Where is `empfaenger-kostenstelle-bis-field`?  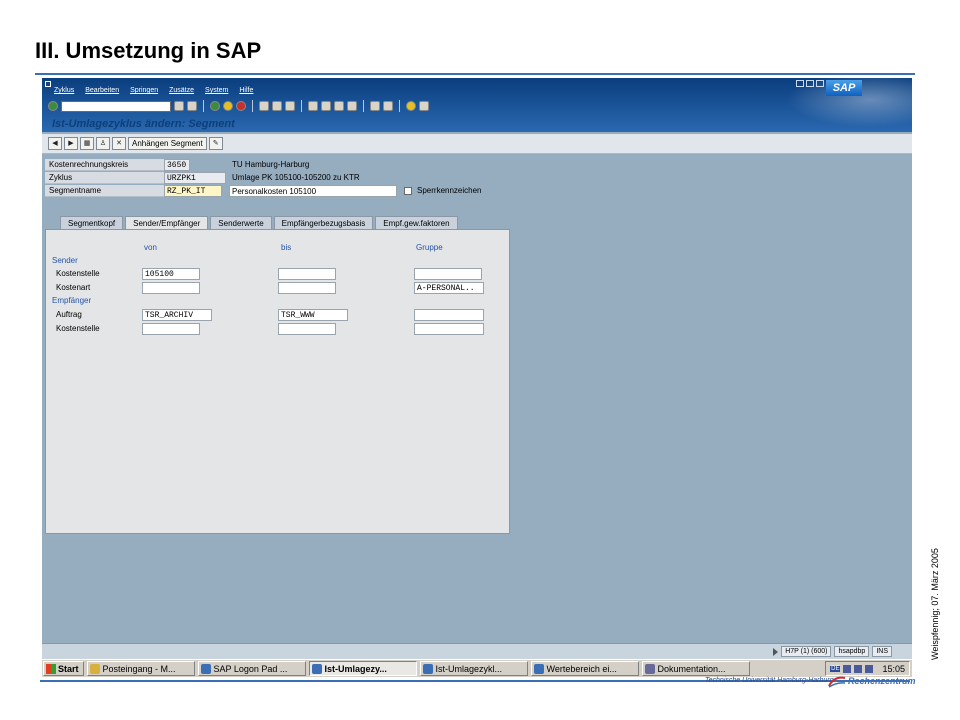
empfaenger-kostenstelle-bis-field is located at coordinates (307, 329).